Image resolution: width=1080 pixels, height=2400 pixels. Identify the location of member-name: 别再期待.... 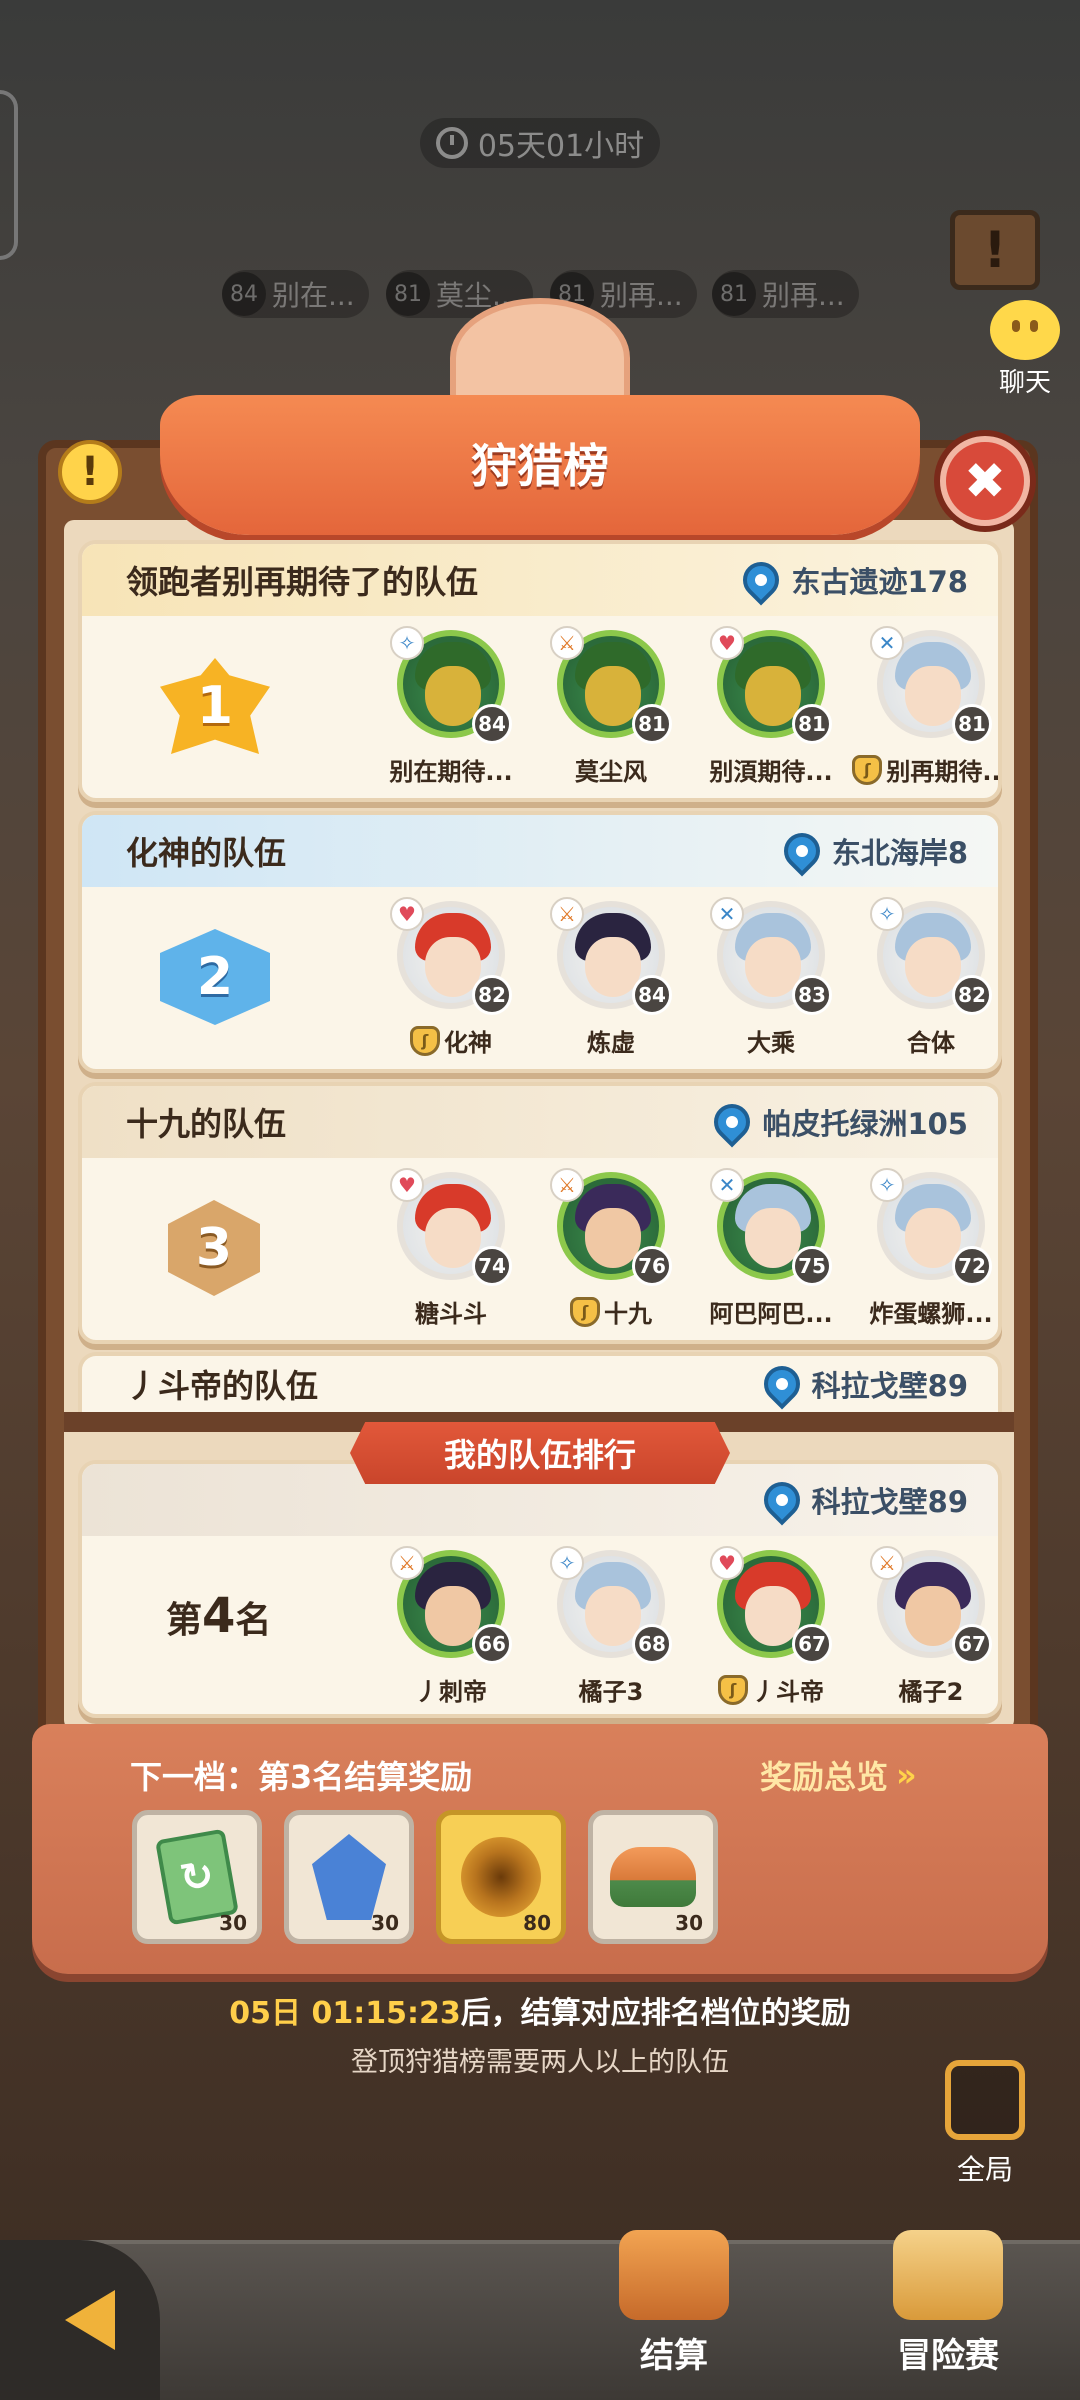
(944, 772).